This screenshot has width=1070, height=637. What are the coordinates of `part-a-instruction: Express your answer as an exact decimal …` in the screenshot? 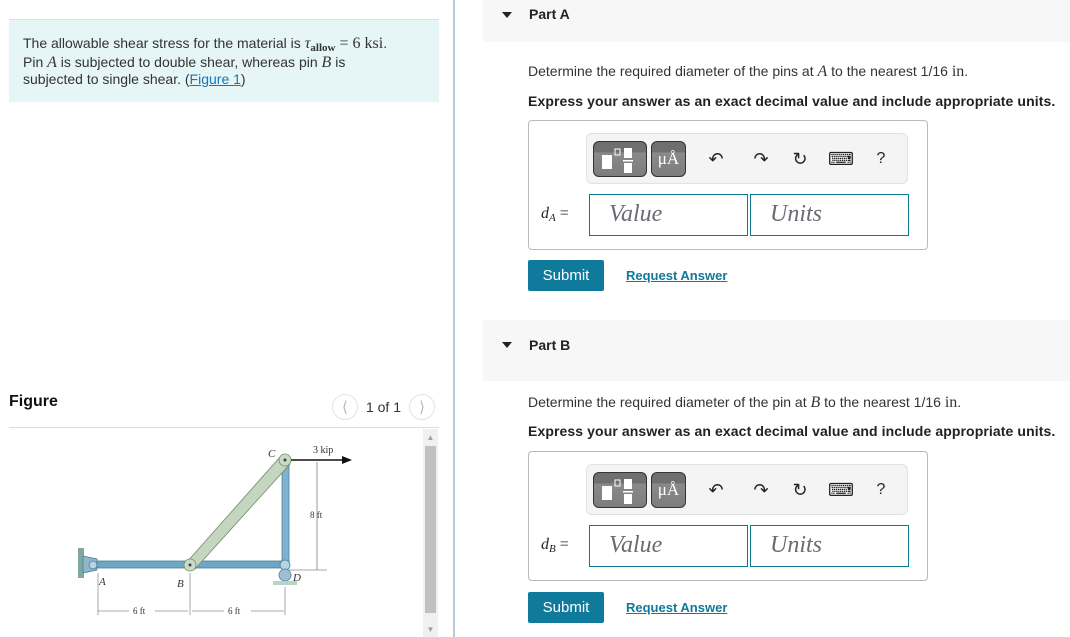 It's located at (792, 101).